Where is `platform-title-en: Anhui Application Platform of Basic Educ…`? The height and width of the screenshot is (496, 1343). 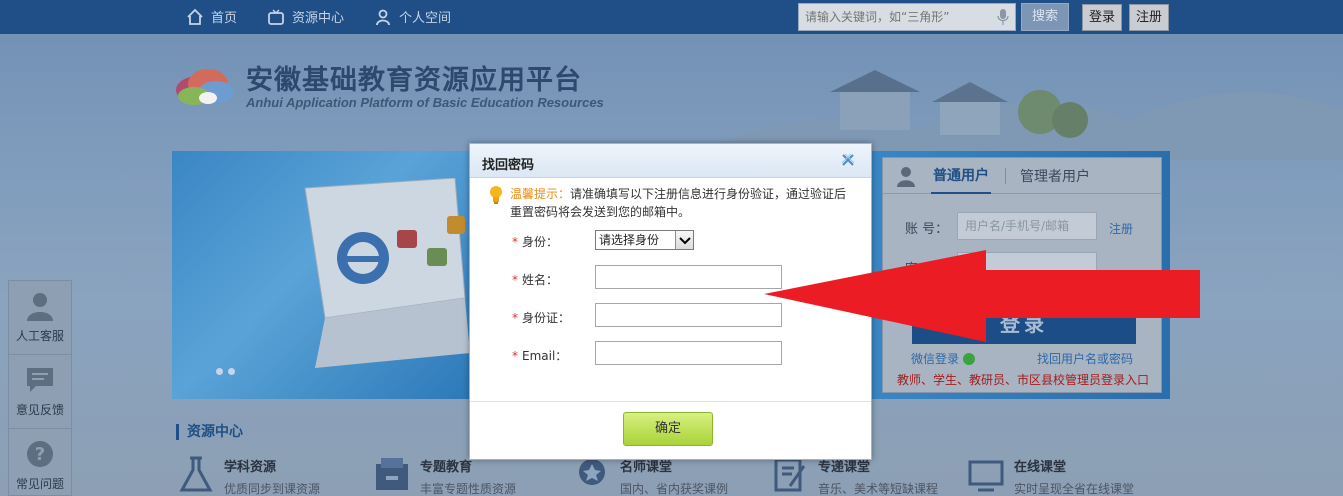
platform-title-en: Anhui Application Platform of Basic Educ… is located at coordinates (425, 102).